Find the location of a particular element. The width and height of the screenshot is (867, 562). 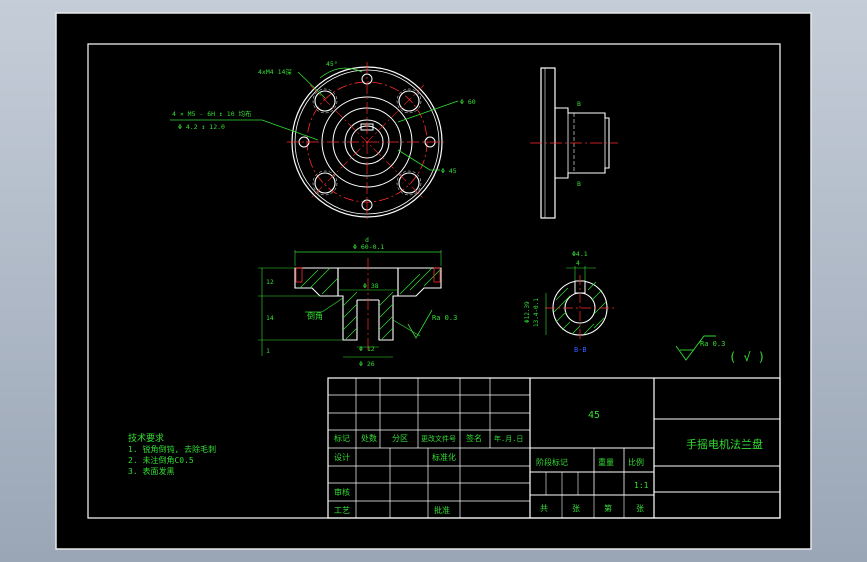

tb-biaozhunhua: 标准化 is located at coordinates (444, 457).